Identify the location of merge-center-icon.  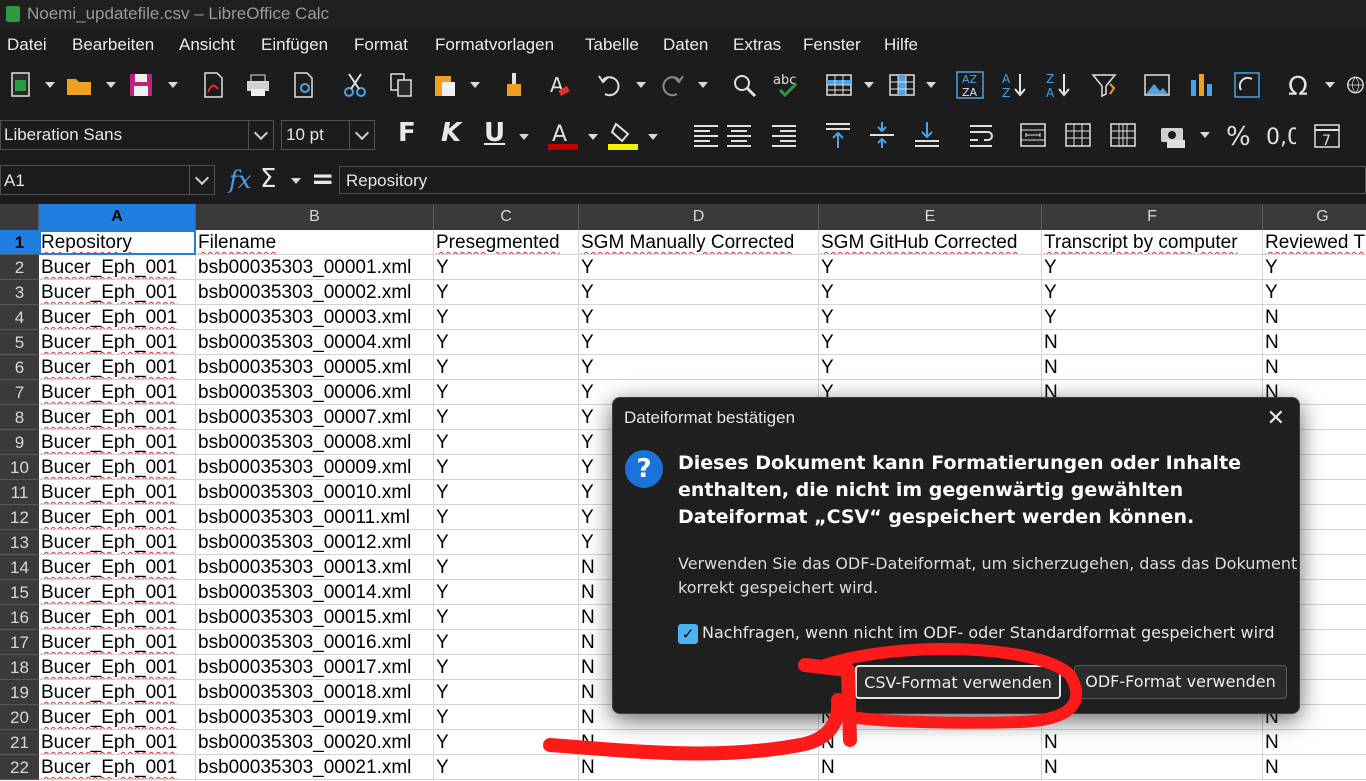
(1033, 135).